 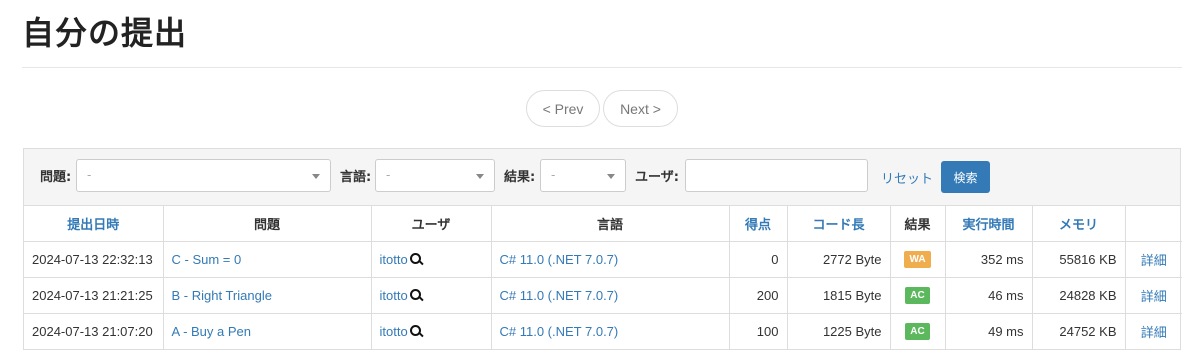 What do you see at coordinates (203, 175) in the screenshot?
I see `task-filter-select: -` at bounding box center [203, 175].